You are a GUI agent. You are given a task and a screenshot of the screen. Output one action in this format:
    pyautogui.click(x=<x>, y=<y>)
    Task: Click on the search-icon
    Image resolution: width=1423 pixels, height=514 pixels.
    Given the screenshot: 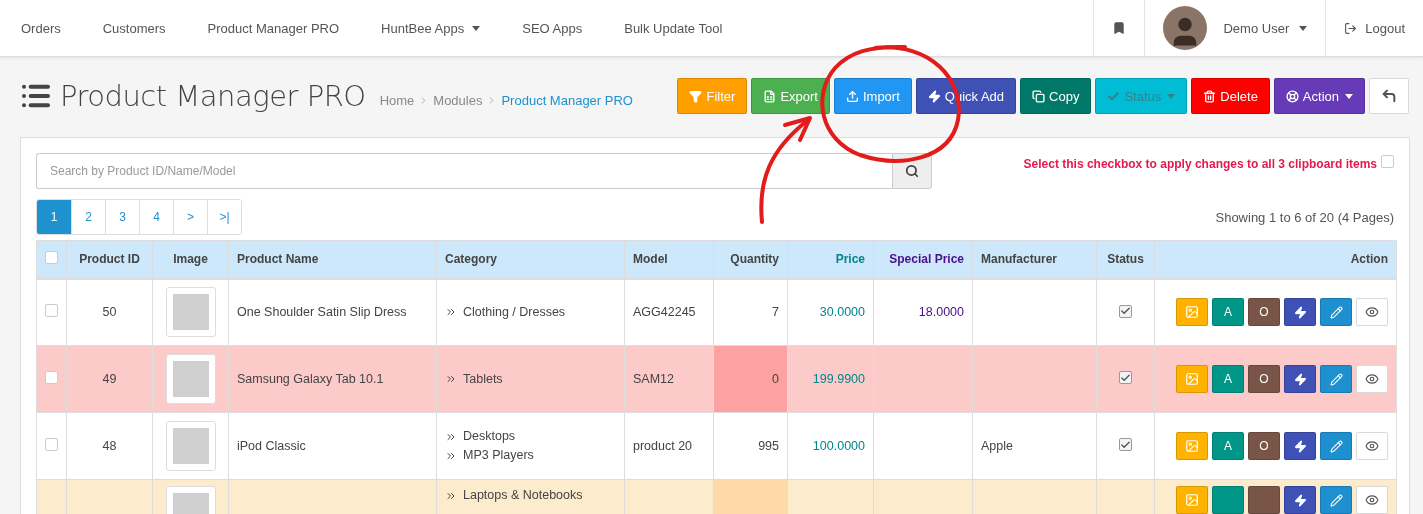 What is the action you would take?
    pyautogui.click(x=912, y=171)
    